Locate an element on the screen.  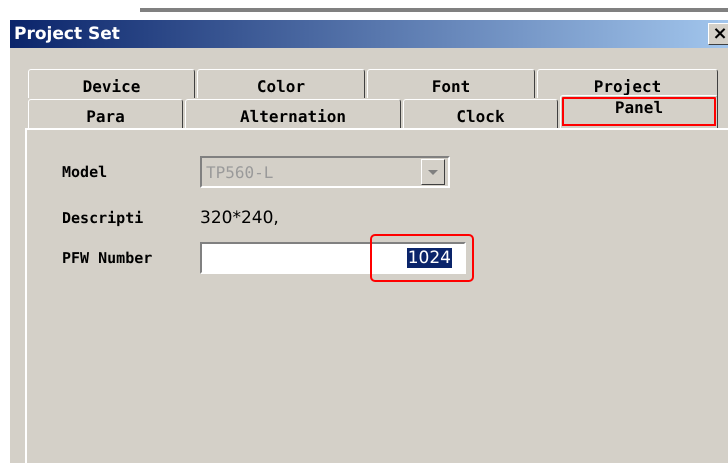
tab: Panel is located at coordinates (639, 111).